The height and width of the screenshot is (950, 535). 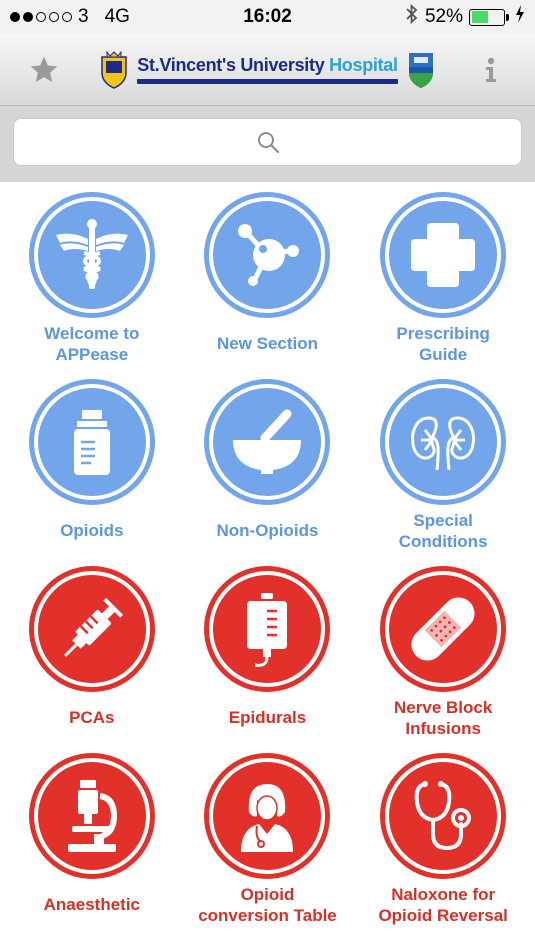 I want to click on microscope-icon, so click(x=92, y=816).